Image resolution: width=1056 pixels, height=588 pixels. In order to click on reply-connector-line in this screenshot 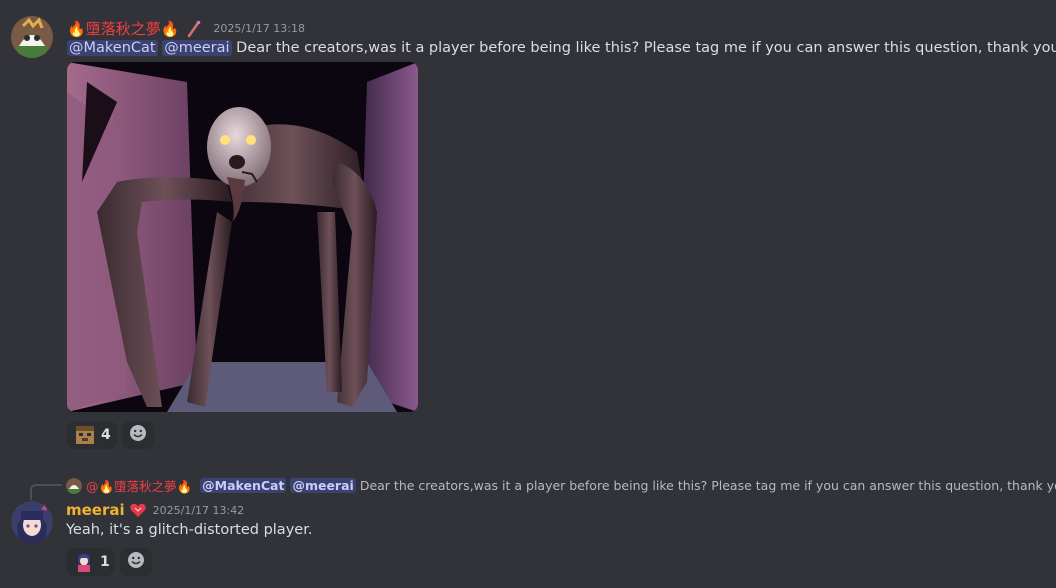, I will do `click(46, 492)`.